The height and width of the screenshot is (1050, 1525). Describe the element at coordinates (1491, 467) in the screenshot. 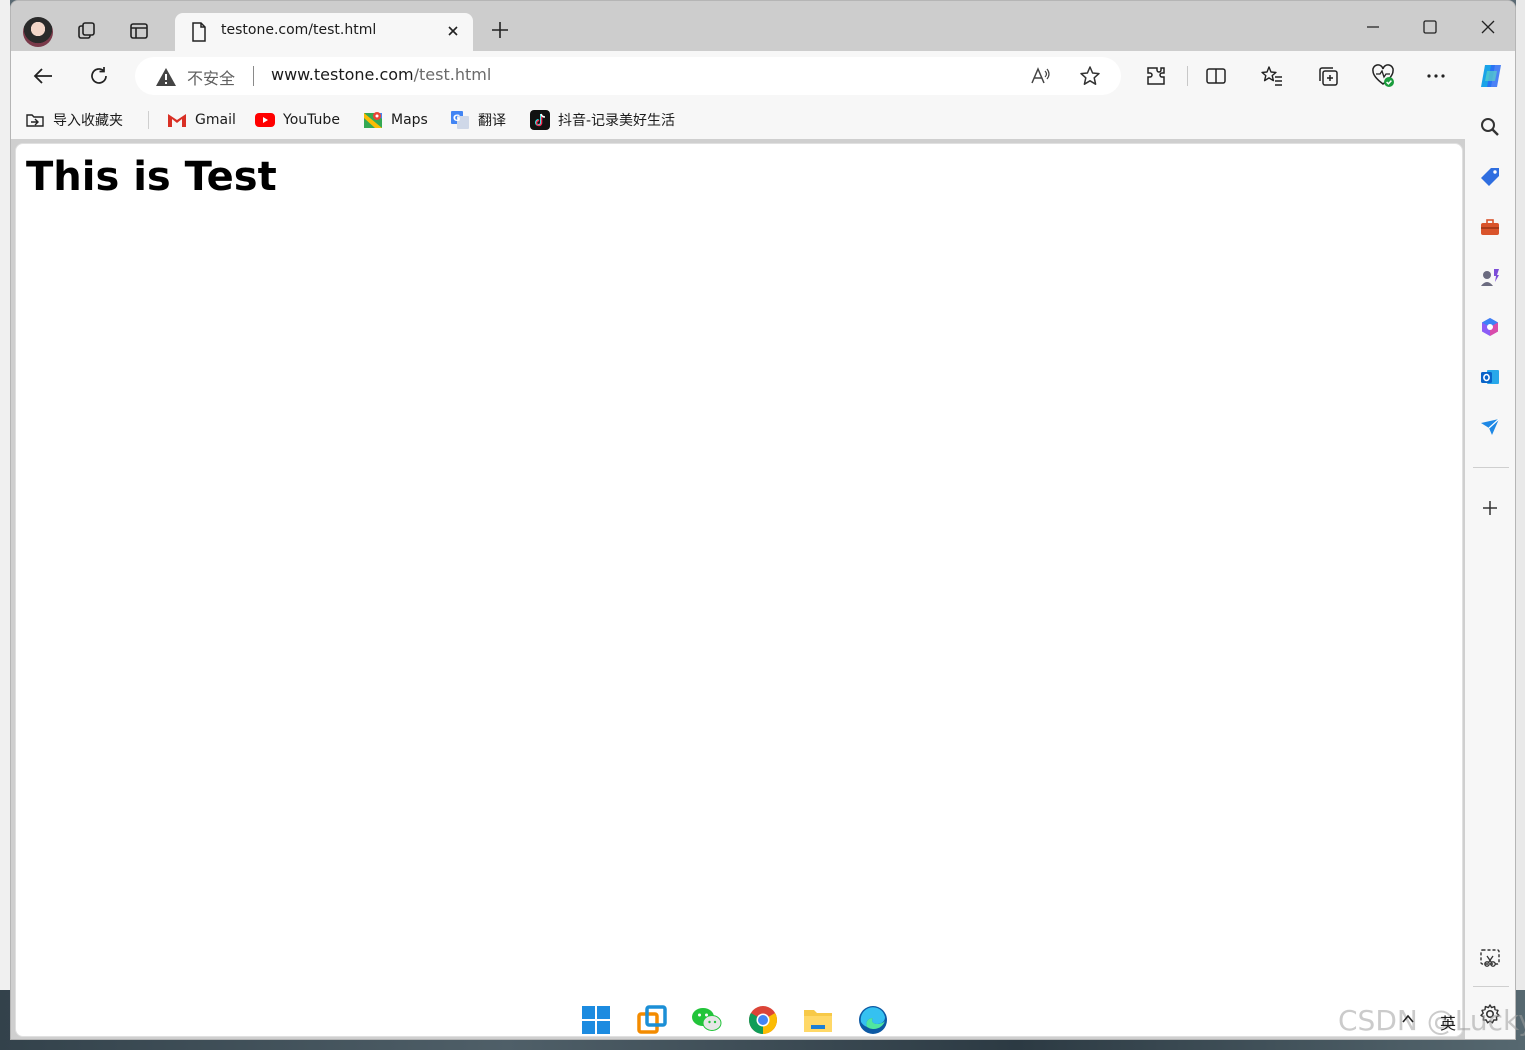

I see `sidebar-separator` at that location.